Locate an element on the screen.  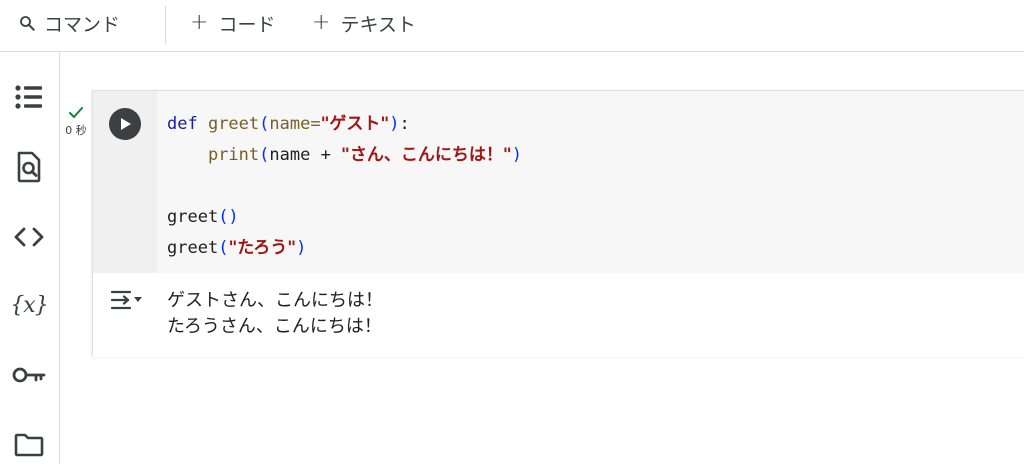
find-replace-icon is located at coordinates (29, 167).